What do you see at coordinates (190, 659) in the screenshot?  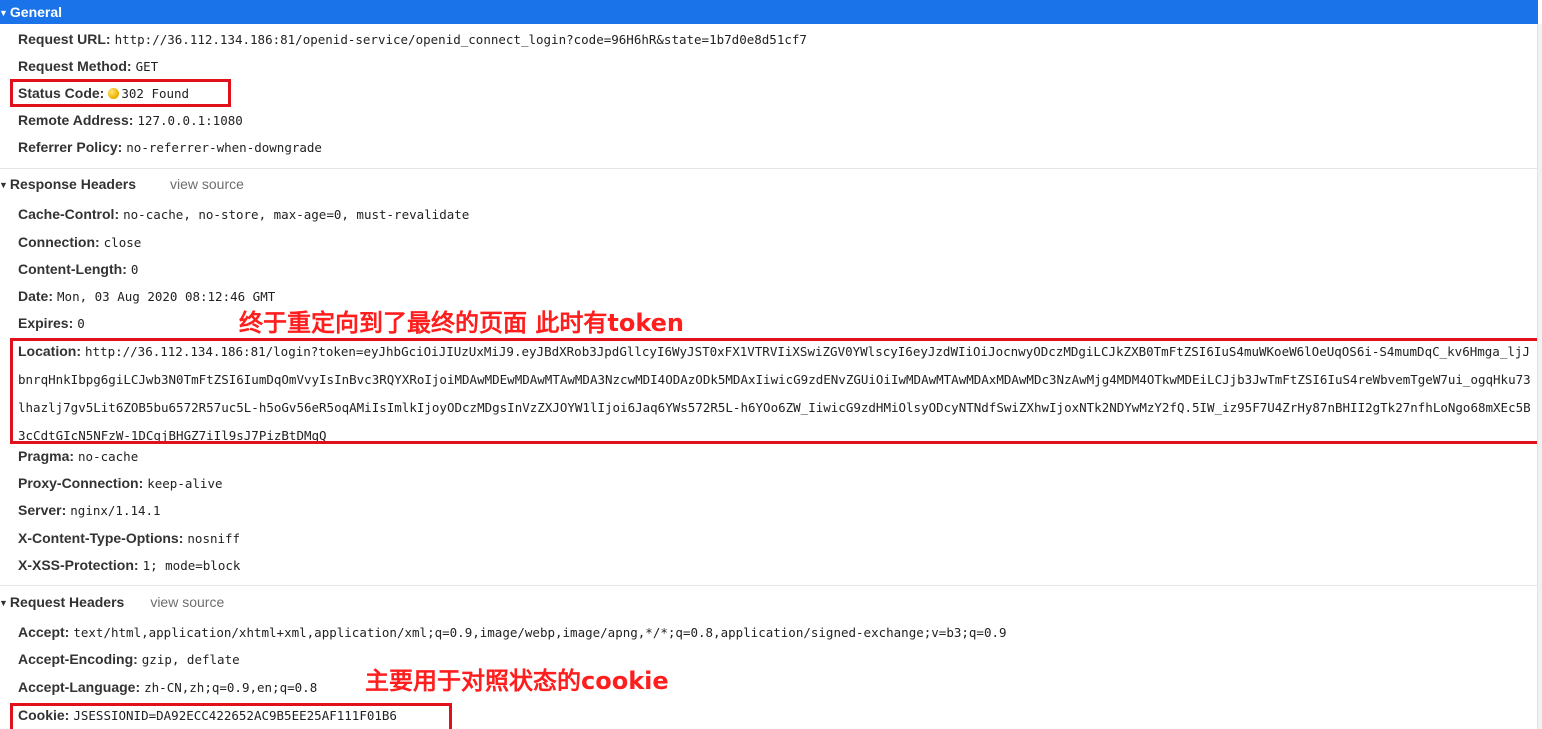 I see `header-value: gzip, deflate` at bounding box center [190, 659].